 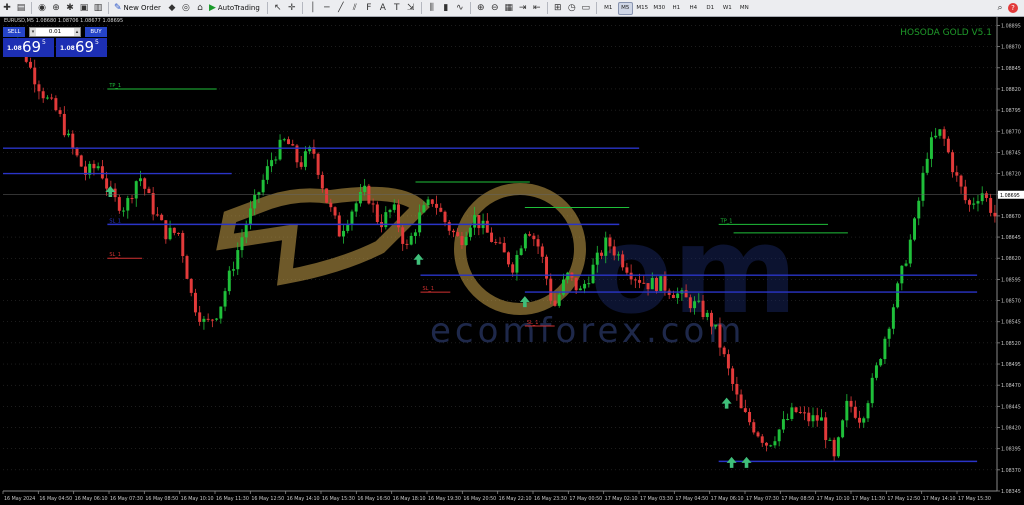 What do you see at coordinates (96, 32) in the screenshot?
I see `buy-button: BUY` at bounding box center [96, 32].